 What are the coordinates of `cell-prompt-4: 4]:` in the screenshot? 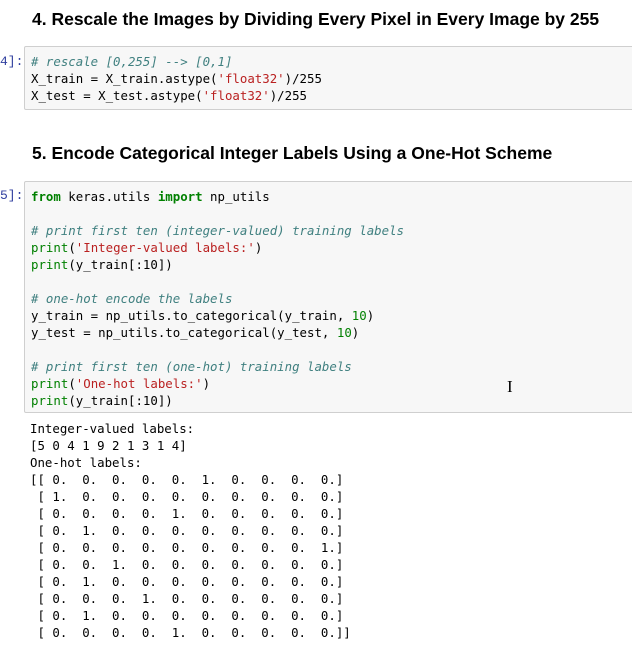 It's located at (12, 61).